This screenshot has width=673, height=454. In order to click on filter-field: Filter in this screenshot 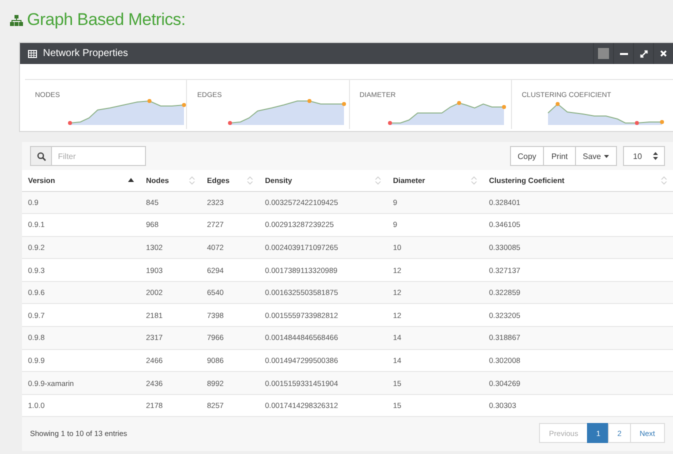, I will do `click(99, 156)`.